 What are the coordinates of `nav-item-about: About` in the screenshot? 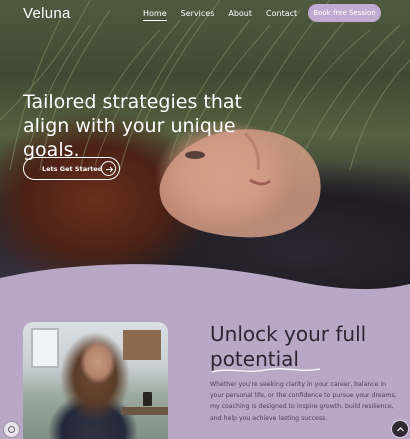 It's located at (240, 15).